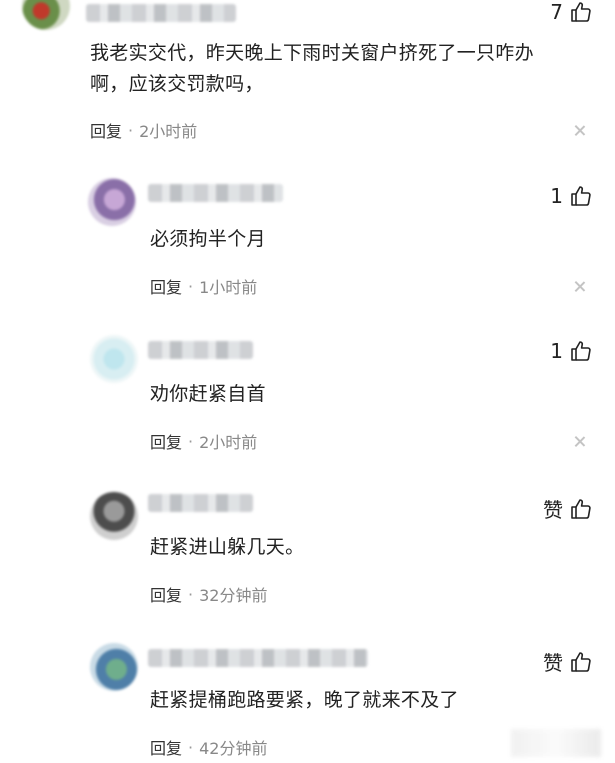  Describe the element at coordinates (227, 547) in the screenshot. I see `comment-text: 赶紧进山躲几天。` at that location.